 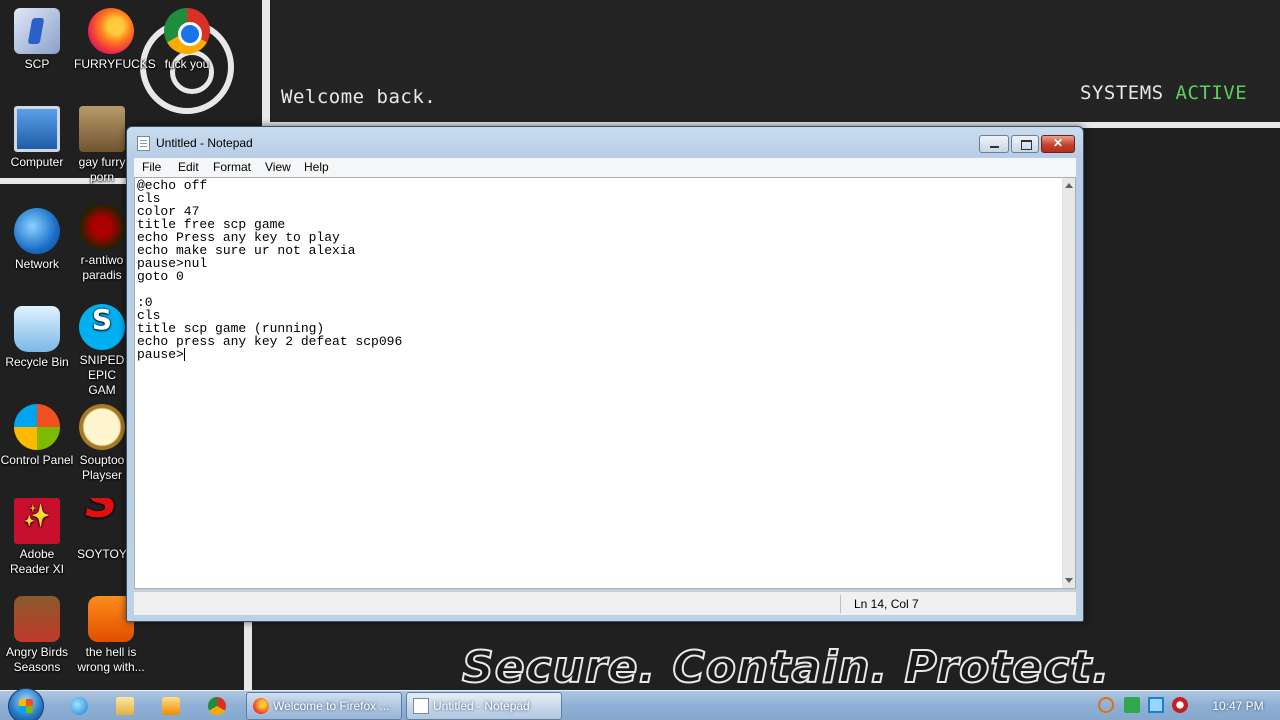 What do you see at coordinates (37, 329) in the screenshot?
I see `recycle-bin-icon` at bounding box center [37, 329].